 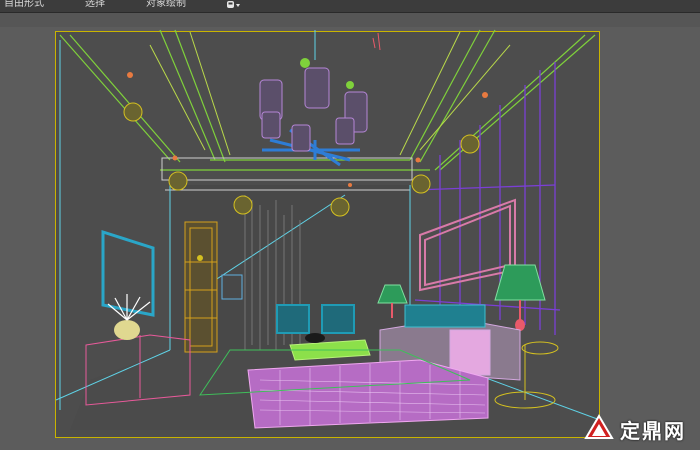 I want to click on chandelier-icon, so click(x=313, y=98).